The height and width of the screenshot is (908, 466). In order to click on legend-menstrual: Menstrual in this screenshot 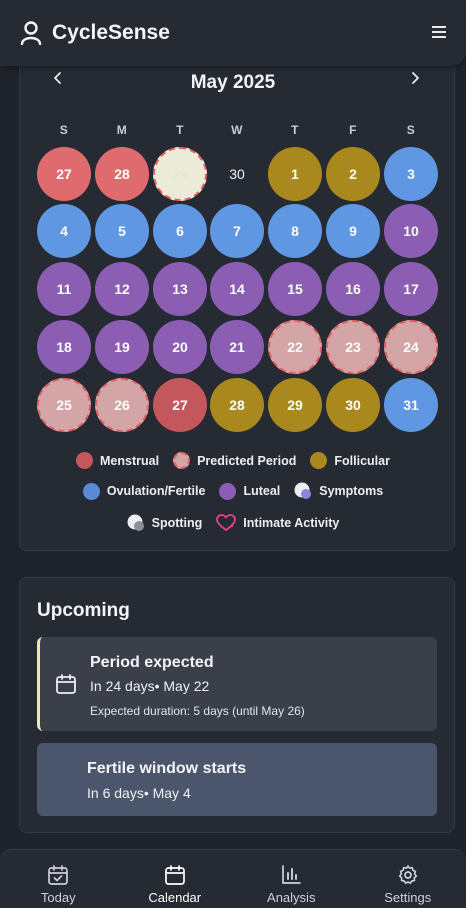, I will do `click(117, 460)`.